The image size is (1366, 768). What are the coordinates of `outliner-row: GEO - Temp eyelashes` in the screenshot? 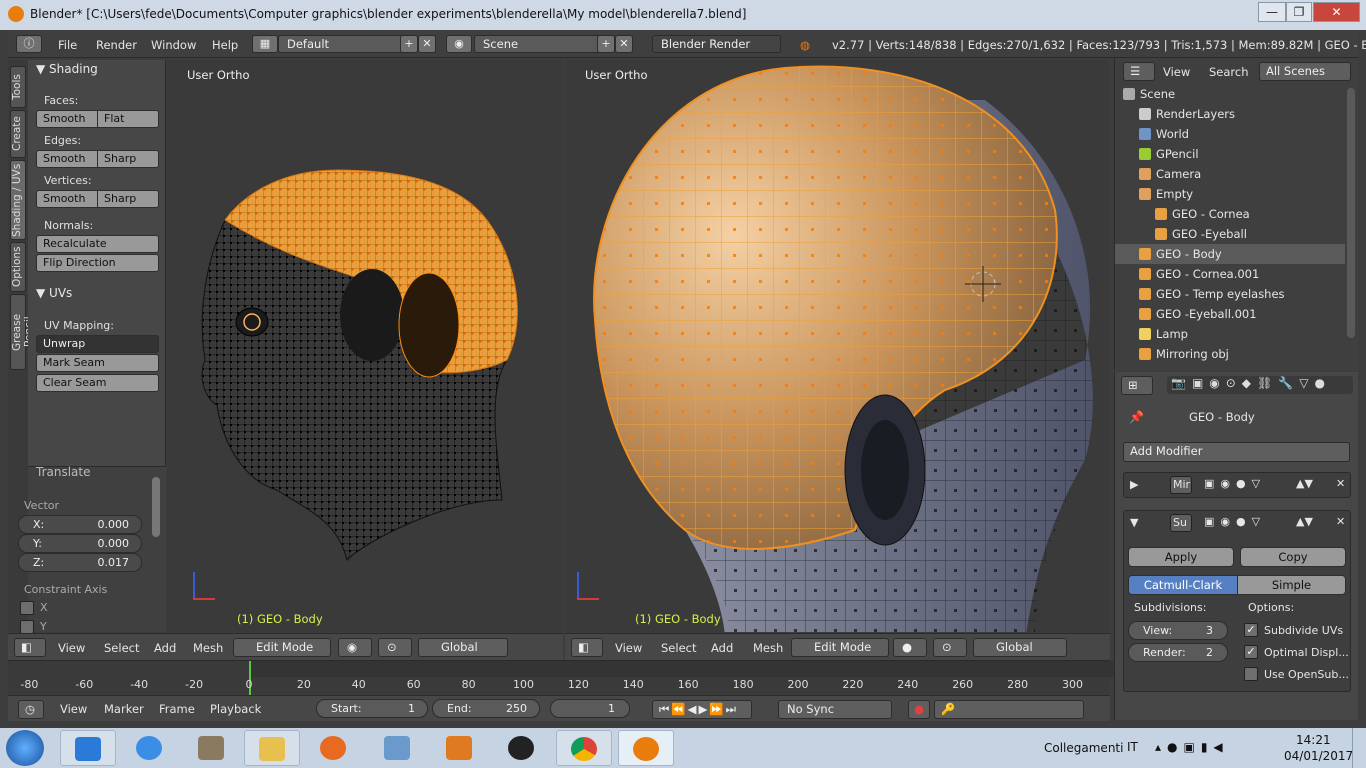 It's located at (1230, 294).